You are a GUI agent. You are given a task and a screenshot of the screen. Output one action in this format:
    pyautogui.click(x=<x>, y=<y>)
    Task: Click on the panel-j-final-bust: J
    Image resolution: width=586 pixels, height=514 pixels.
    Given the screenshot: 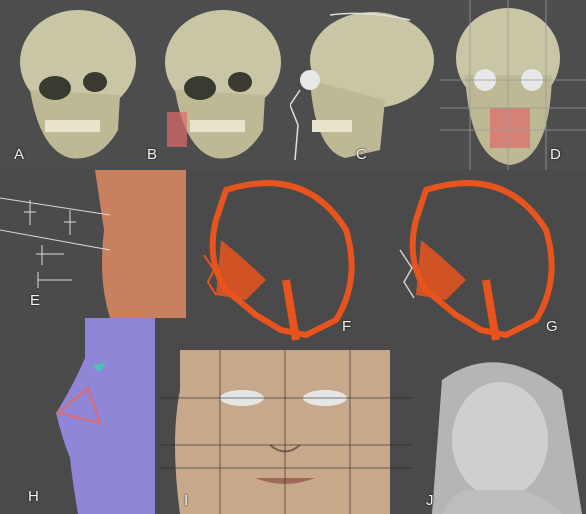 What is the action you would take?
    pyautogui.click(x=499, y=432)
    